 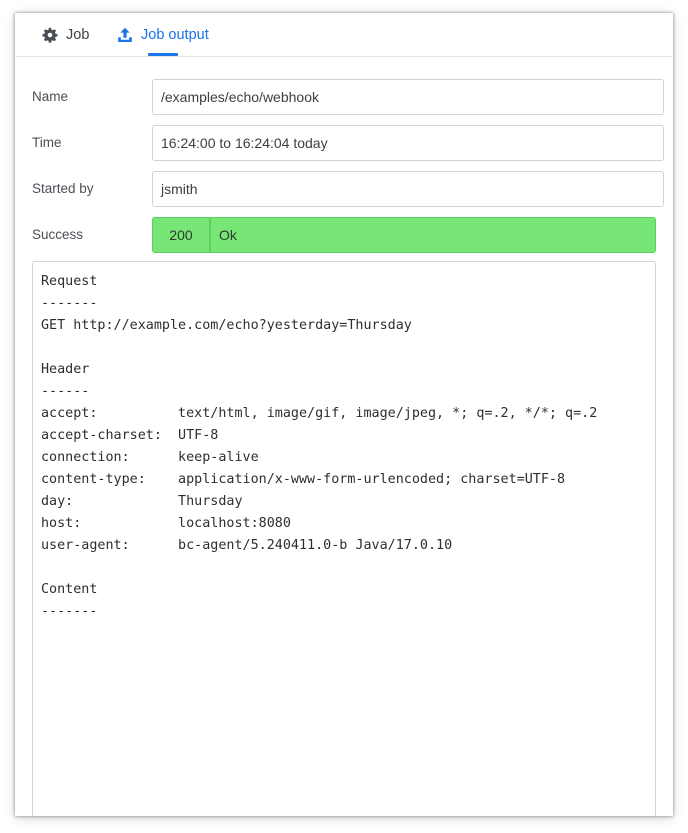 What do you see at coordinates (58, 234) in the screenshot?
I see `success-label: Success` at bounding box center [58, 234].